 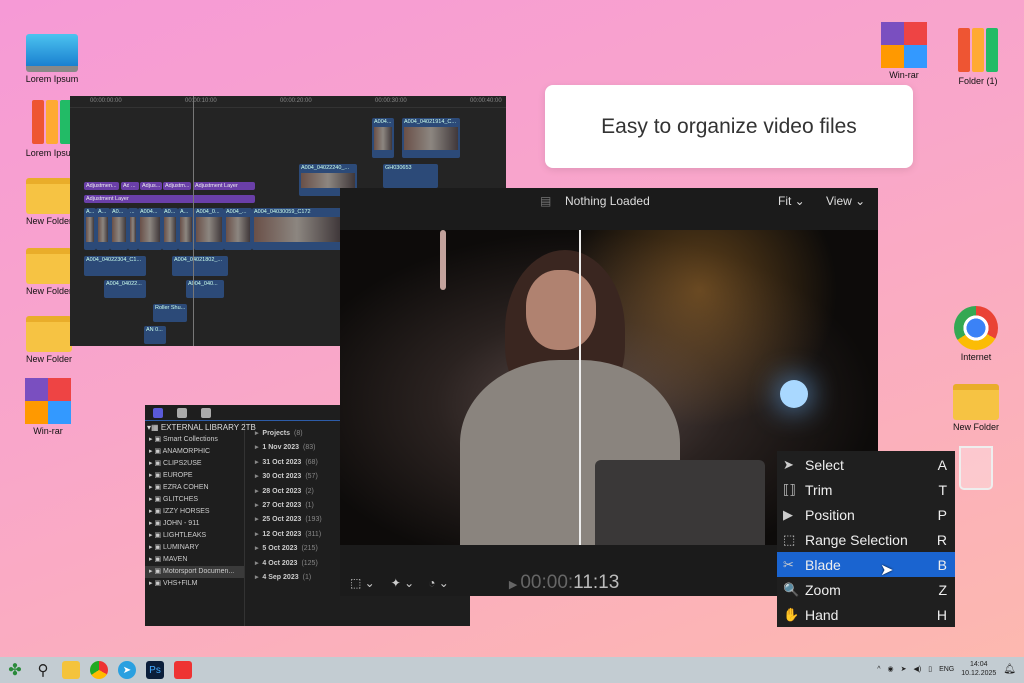 I want to click on tool-hand: ✋ Hand H, so click(x=866, y=614).